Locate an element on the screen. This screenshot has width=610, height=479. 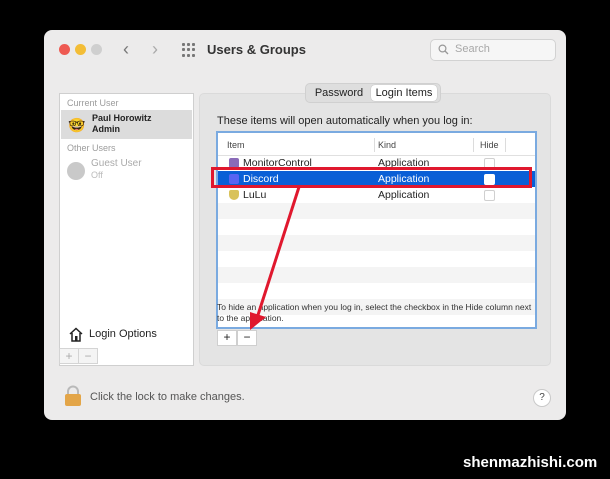
watermark: shenmazhishi.com is located at coordinates (530, 462).